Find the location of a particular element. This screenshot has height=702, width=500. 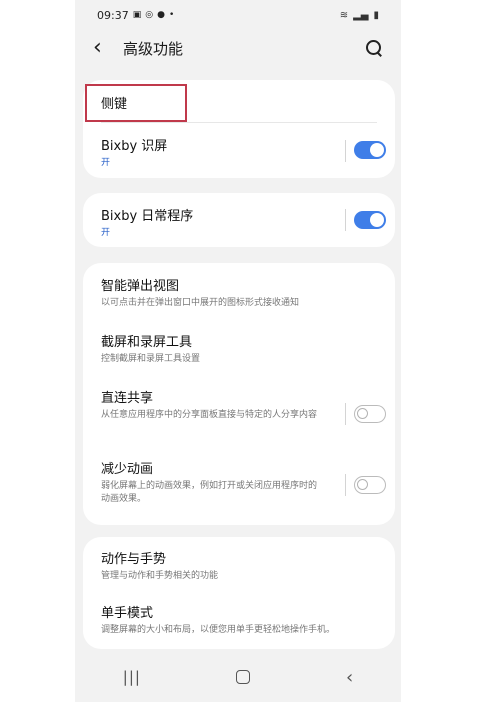

wifi-icon: ≋ is located at coordinates (344, 15).